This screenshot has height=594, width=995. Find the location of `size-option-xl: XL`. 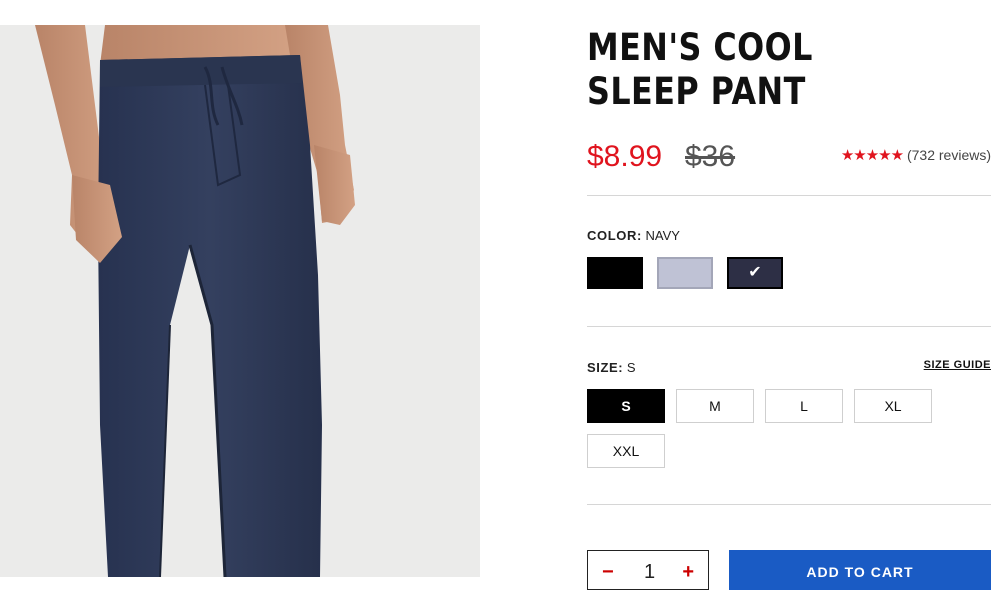

size-option-xl: XL is located at coordinates (893, 406).